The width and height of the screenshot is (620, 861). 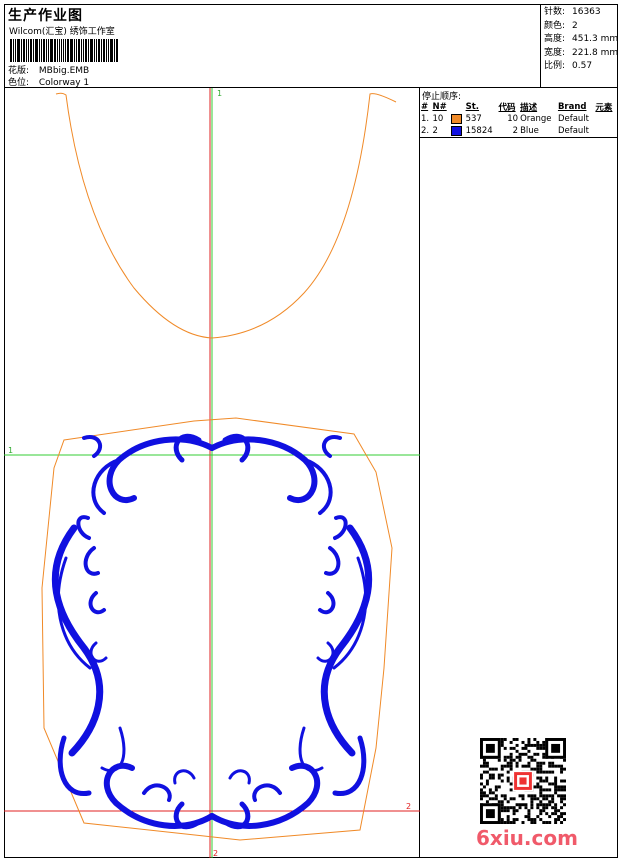 I want to click on watermark: 6xiu.com, so click(x=527, y=838).